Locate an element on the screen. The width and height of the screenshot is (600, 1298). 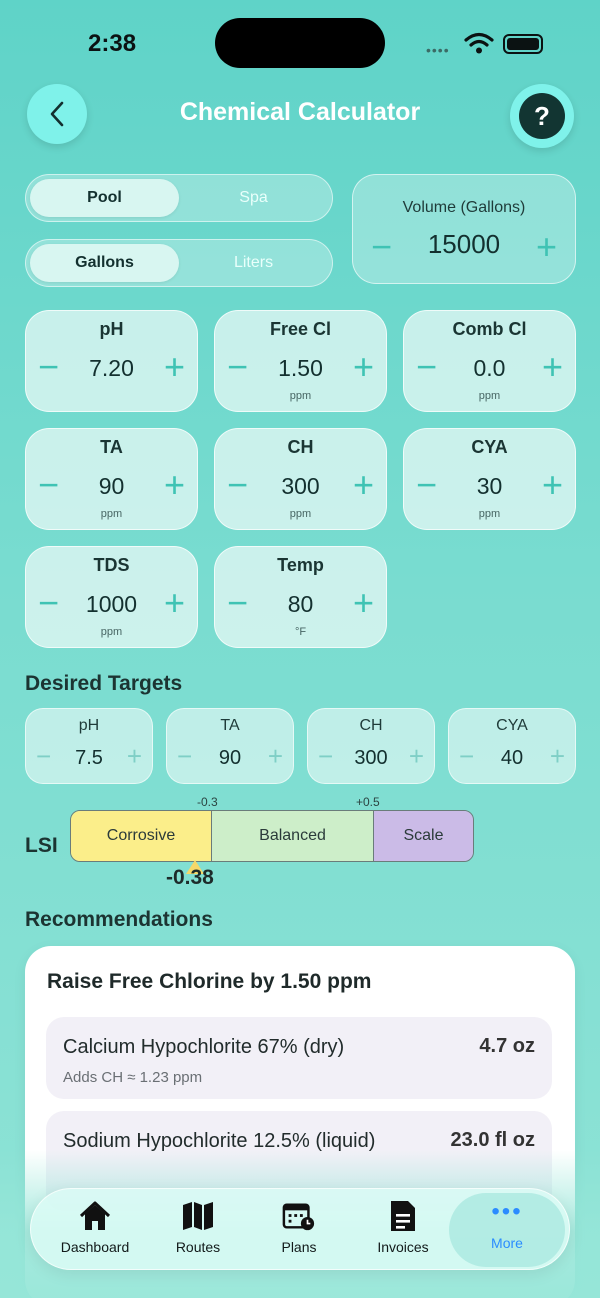
lsi-tick-low: -0.3 is located at coordinates (207, 802).